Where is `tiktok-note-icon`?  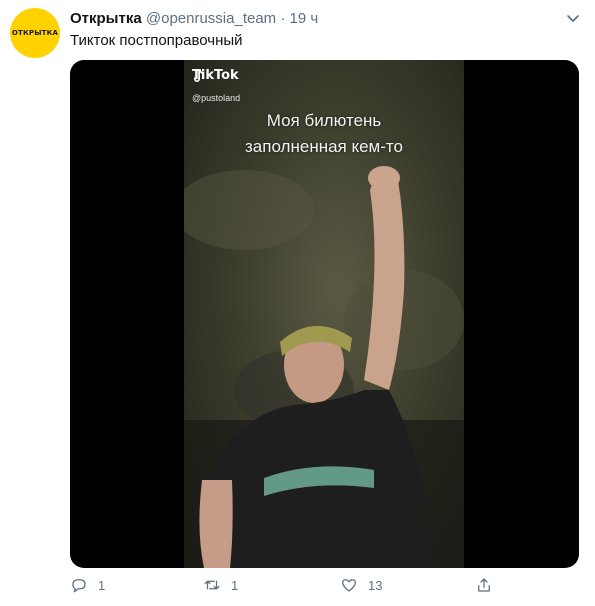
tiktok-note-icon is located at coordinates (199, 75).